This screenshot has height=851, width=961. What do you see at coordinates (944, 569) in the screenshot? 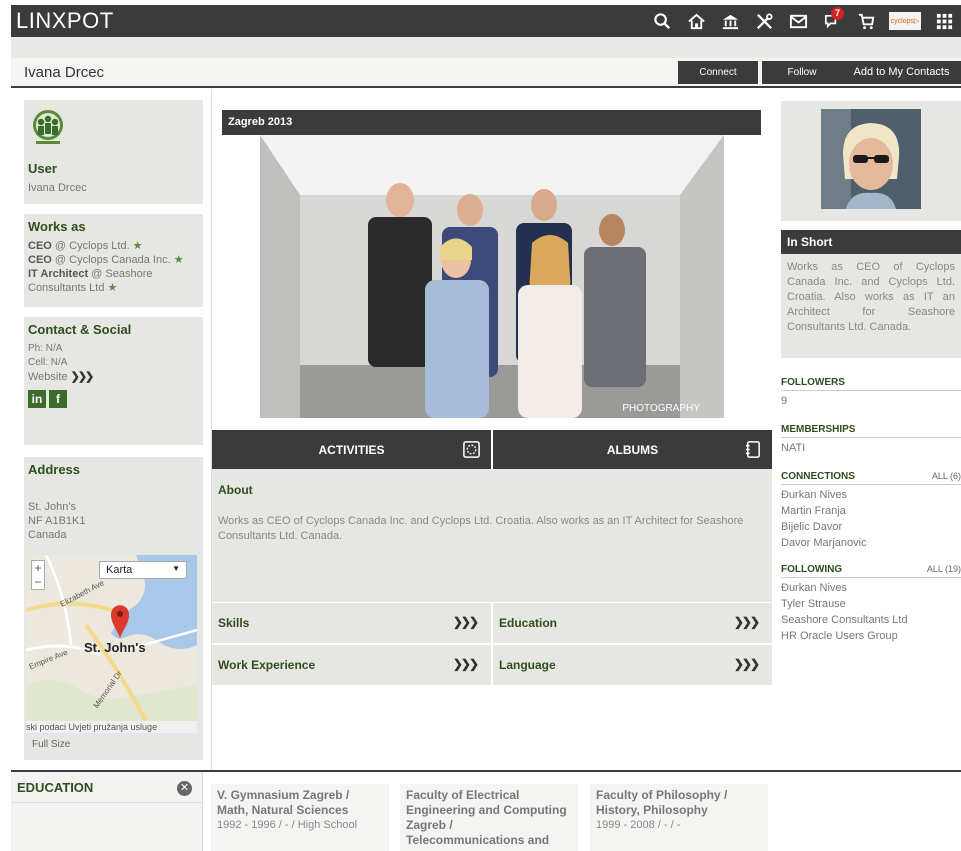
I see `following-all-link: ALL (19)` at bounding box center [944, 569].